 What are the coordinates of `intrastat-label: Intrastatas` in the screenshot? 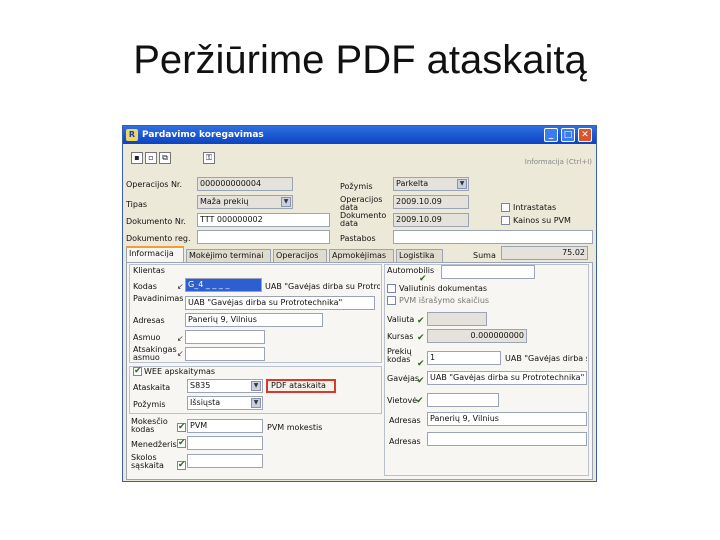 It's located at (535, 207).